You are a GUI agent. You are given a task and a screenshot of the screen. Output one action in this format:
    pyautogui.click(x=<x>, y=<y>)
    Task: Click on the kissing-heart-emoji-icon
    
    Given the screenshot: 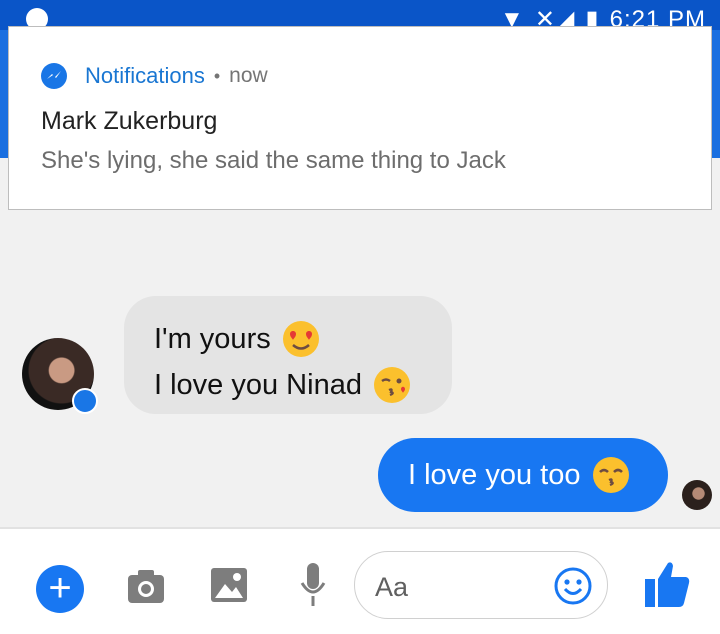 What is the action you would take?
    pyautogui.click(x=392, y=385)
    